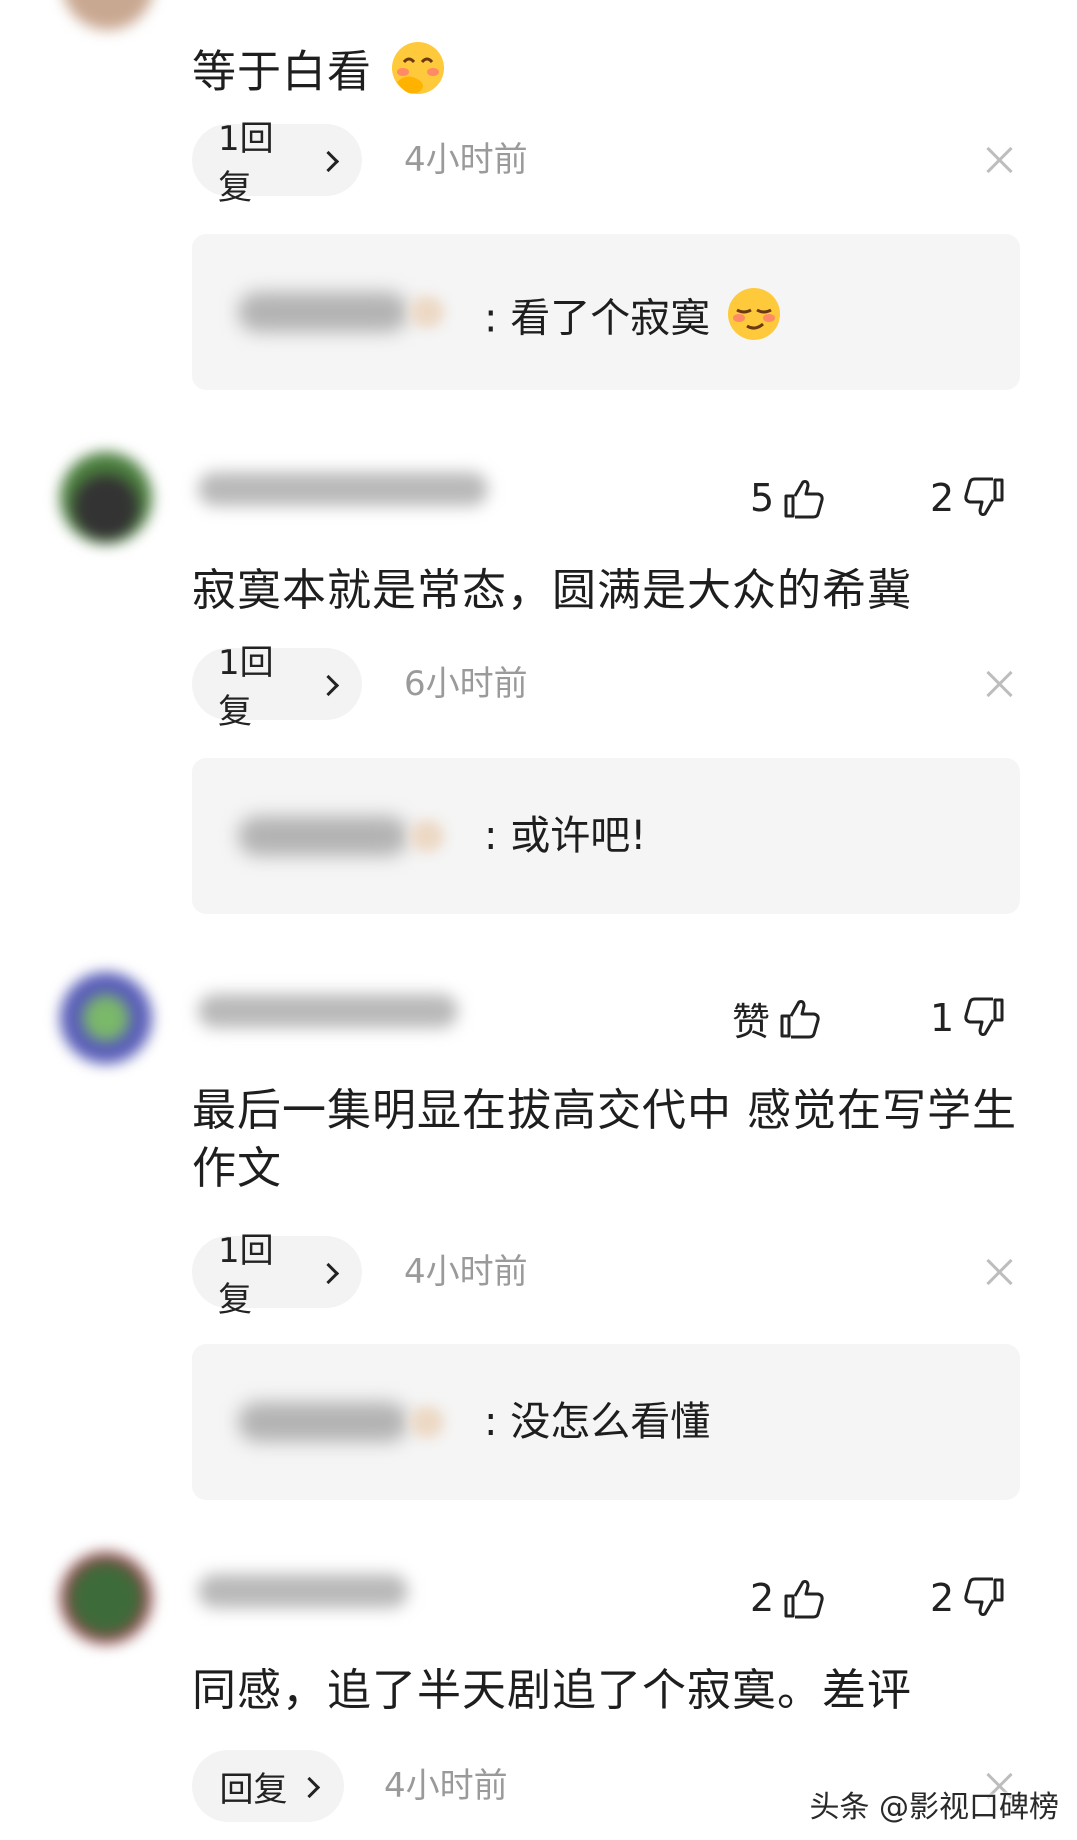  I want to click on sub-reply-text: : 没怎么看懂, so click(597, 1422).